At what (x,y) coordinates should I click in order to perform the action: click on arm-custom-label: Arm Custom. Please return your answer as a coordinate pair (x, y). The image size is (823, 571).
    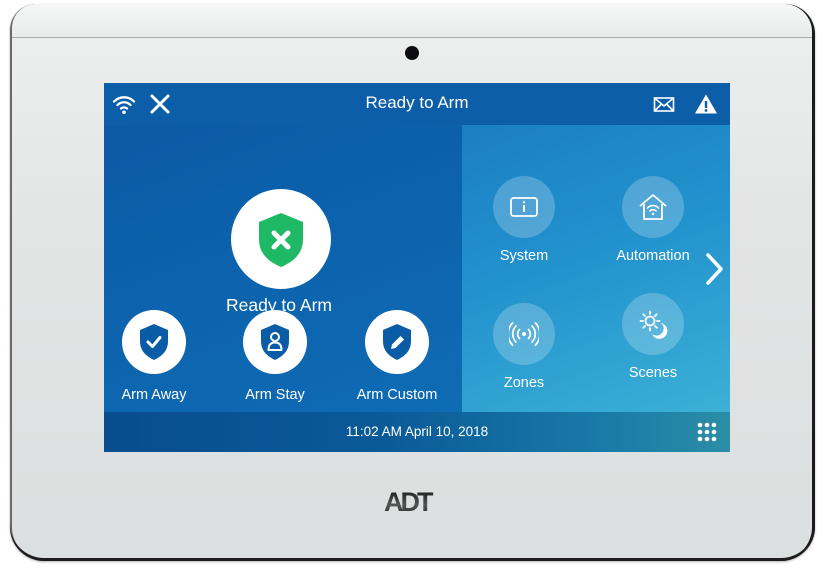
    Looking at the image, I should click on (397, 395).